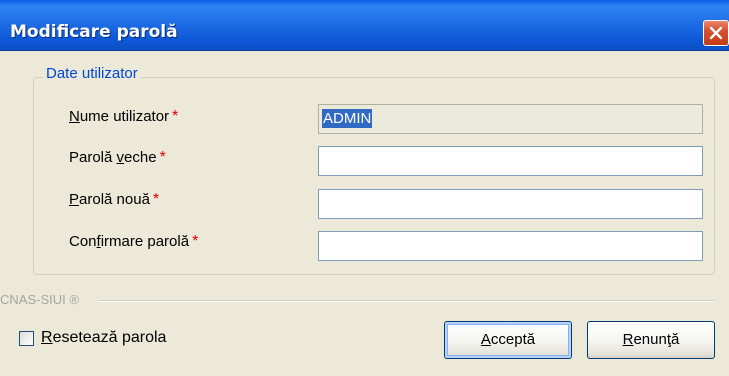 Image resolution: width=729 pixels, height=376 pixels. I want to click on confirm-password-label: Confirmare parolă *, so click(134, 241).